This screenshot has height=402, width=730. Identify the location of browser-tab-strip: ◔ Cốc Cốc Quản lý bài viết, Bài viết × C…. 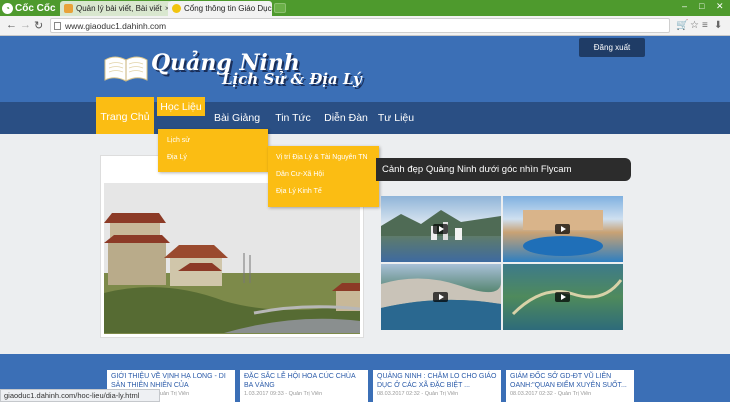
(365, 8).